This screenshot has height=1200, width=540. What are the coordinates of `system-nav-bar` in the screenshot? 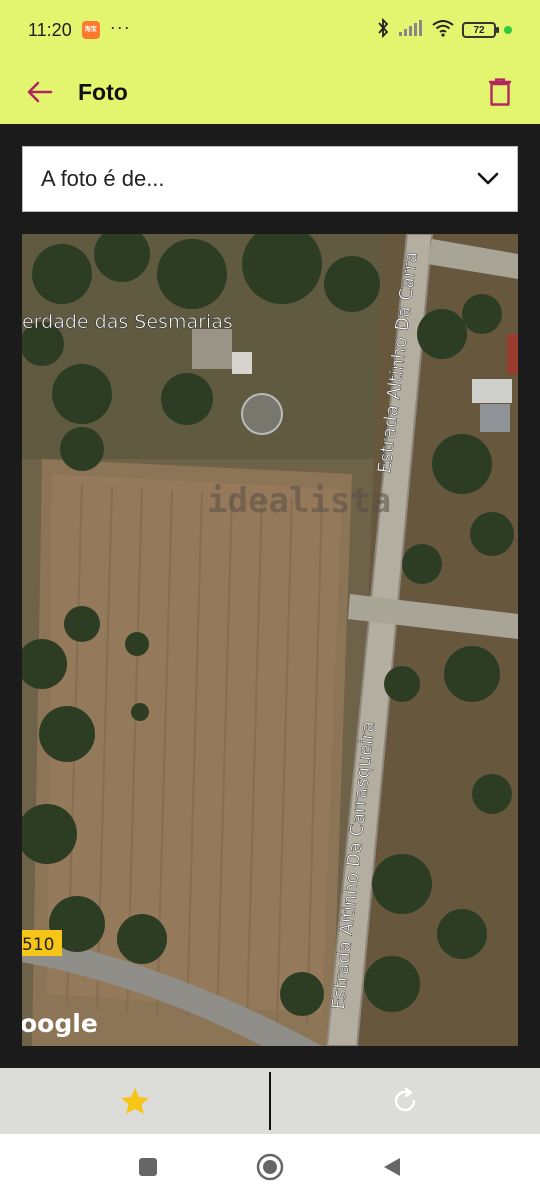 It's located at (270, 1167).